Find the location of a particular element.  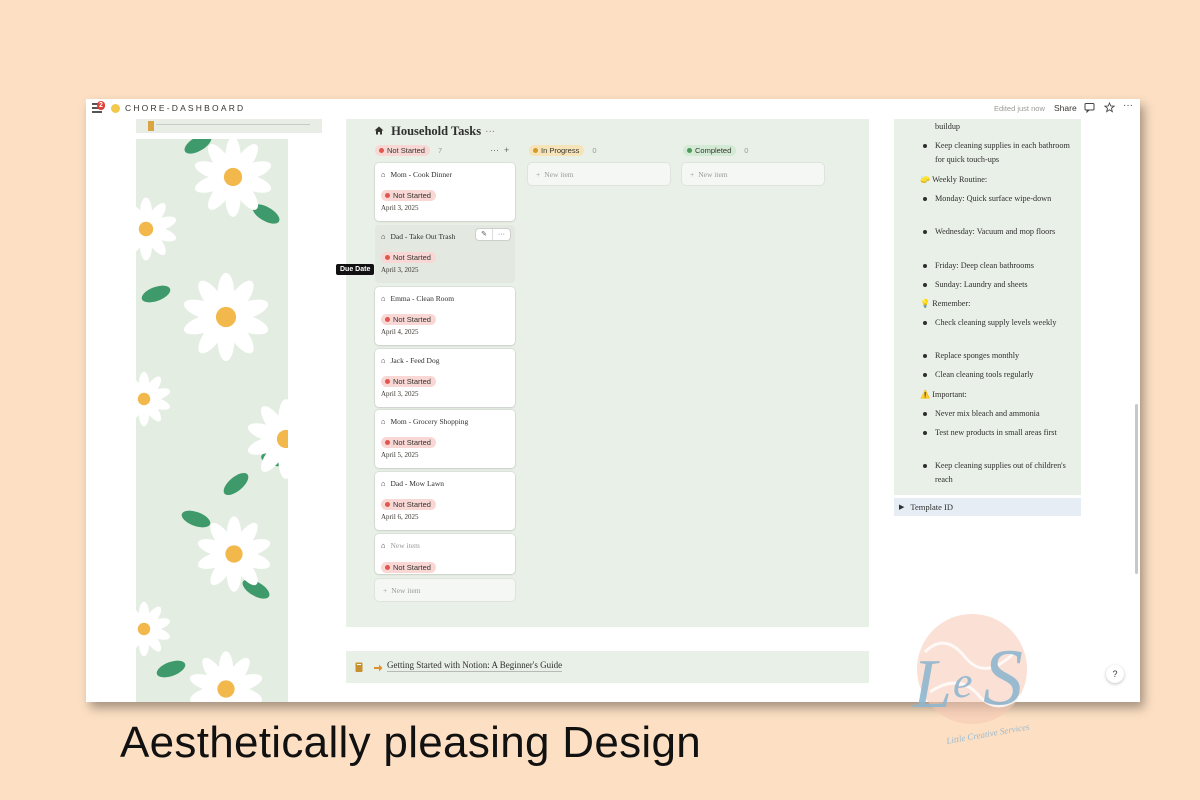

page-emoji-icon is located at coordinates (115, 108).